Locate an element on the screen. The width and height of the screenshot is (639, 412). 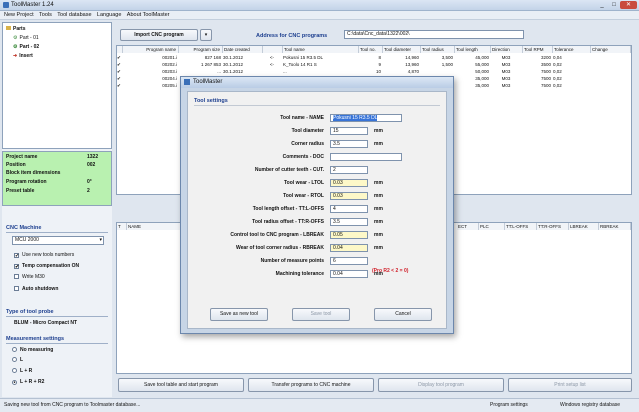
field-input: 4 is located at coordinates (349, 209).